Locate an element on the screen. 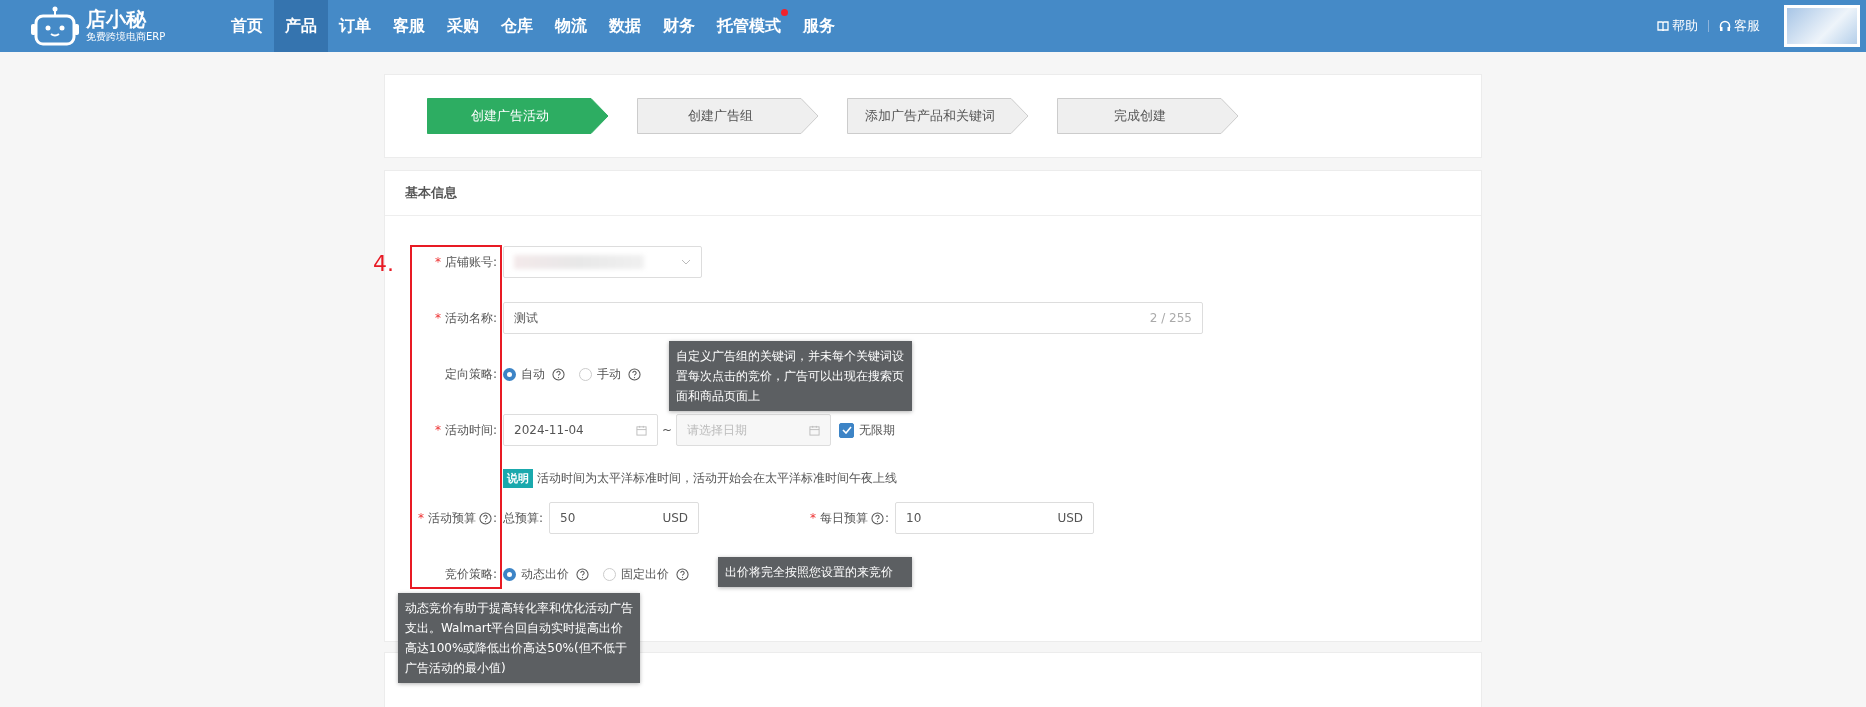 Image resolution: width=1866 pixels, height=707 pixels. tooltip: 动态竞价有助于提高转化率和优化活动广告支出。Walmart平台回自动实时提高出价高达100%或降低出价高达50%(但不低于广告活动的最小值) is located at coordinates (519, 638).